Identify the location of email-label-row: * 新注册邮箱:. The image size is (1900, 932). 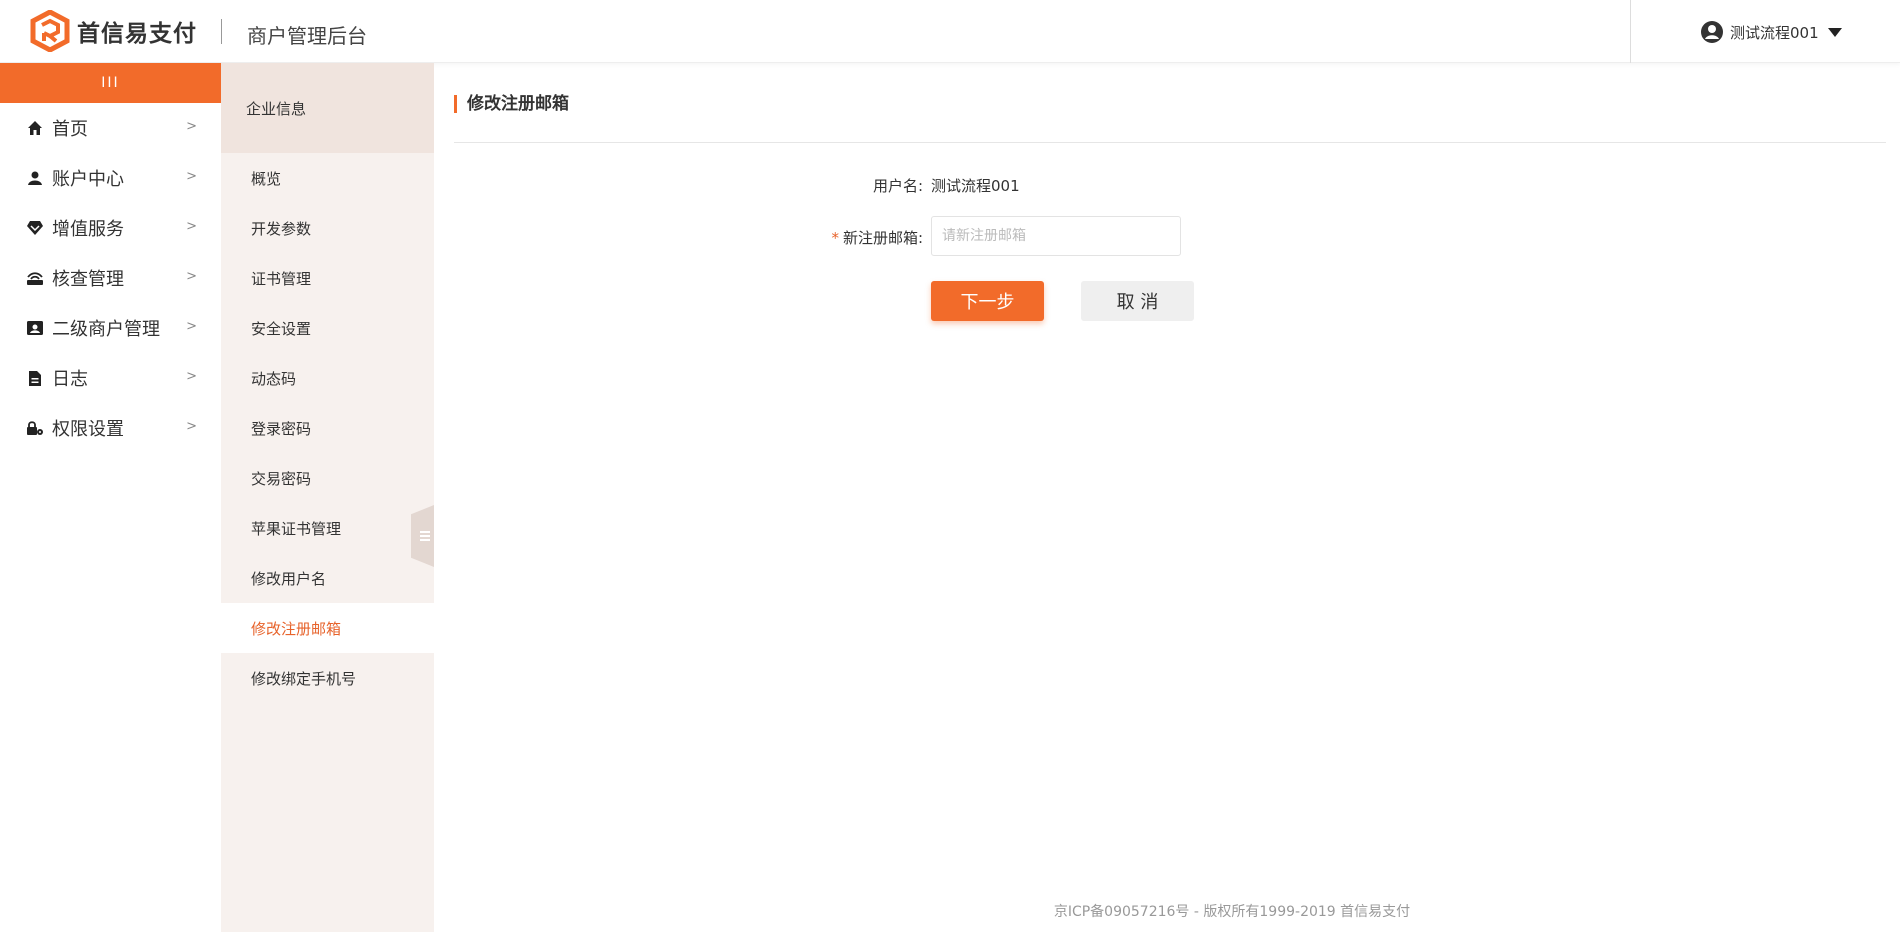
(853, 237).